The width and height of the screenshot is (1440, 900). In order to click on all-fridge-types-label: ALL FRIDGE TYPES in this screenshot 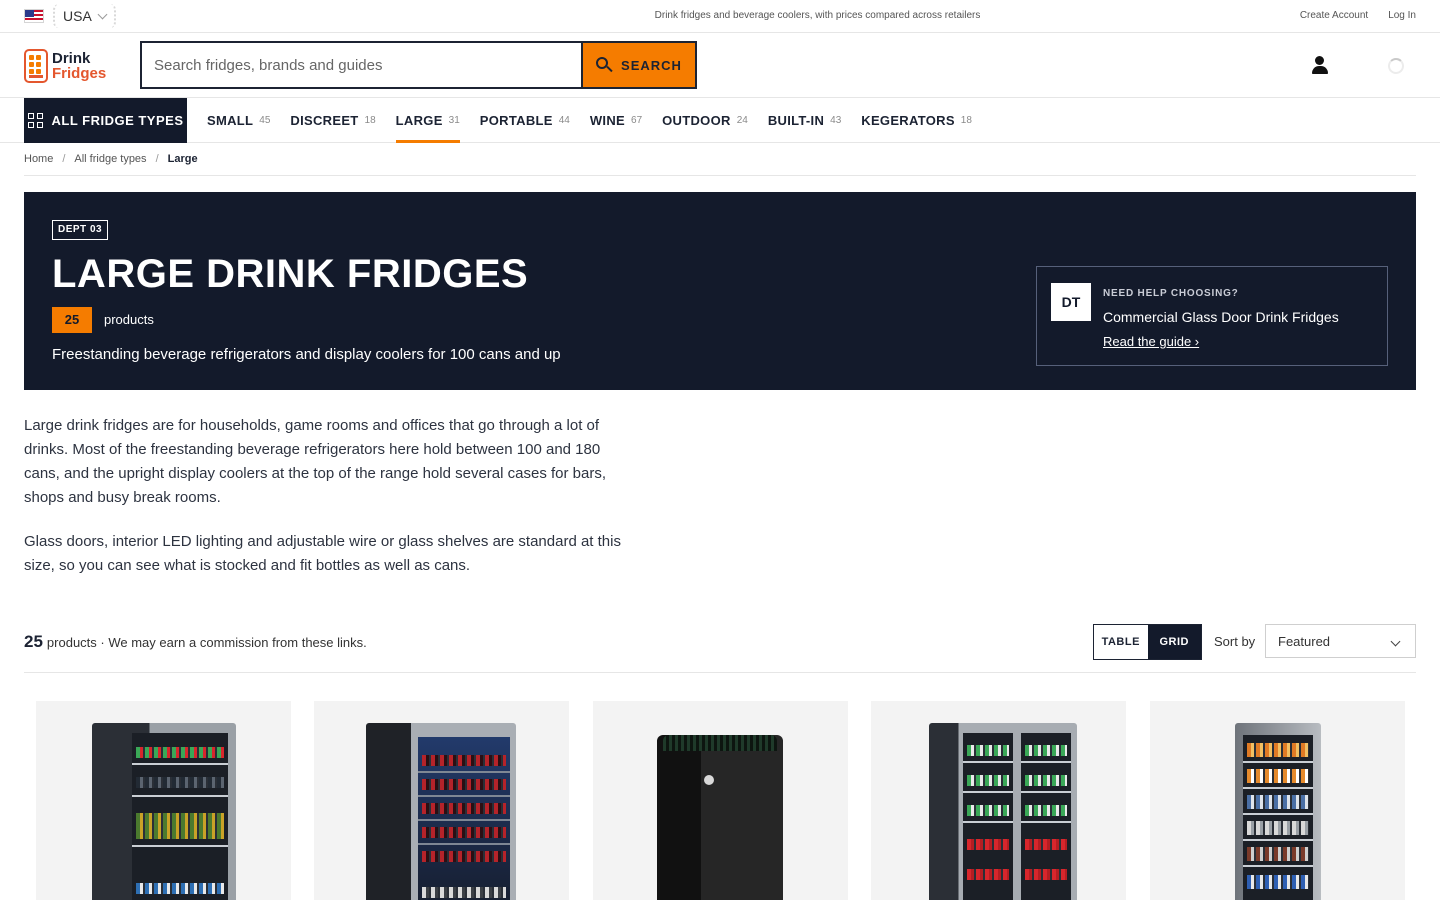, I will do `click(117, 120)`.